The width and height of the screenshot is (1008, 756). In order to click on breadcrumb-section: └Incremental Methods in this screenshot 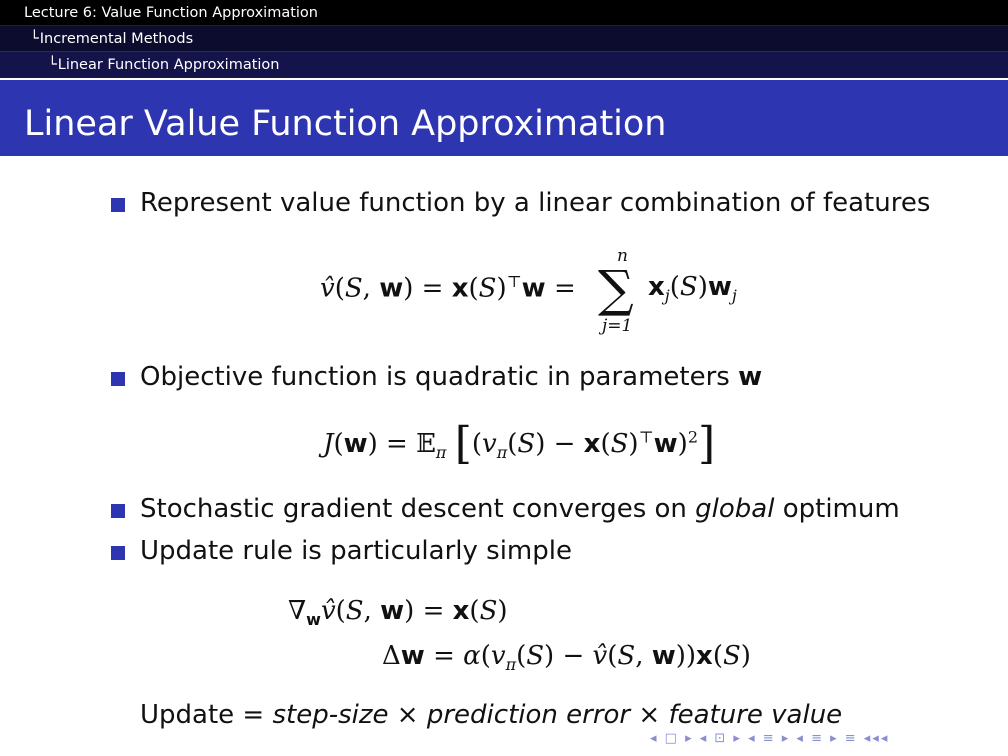, I will do `click(504, 39)`.